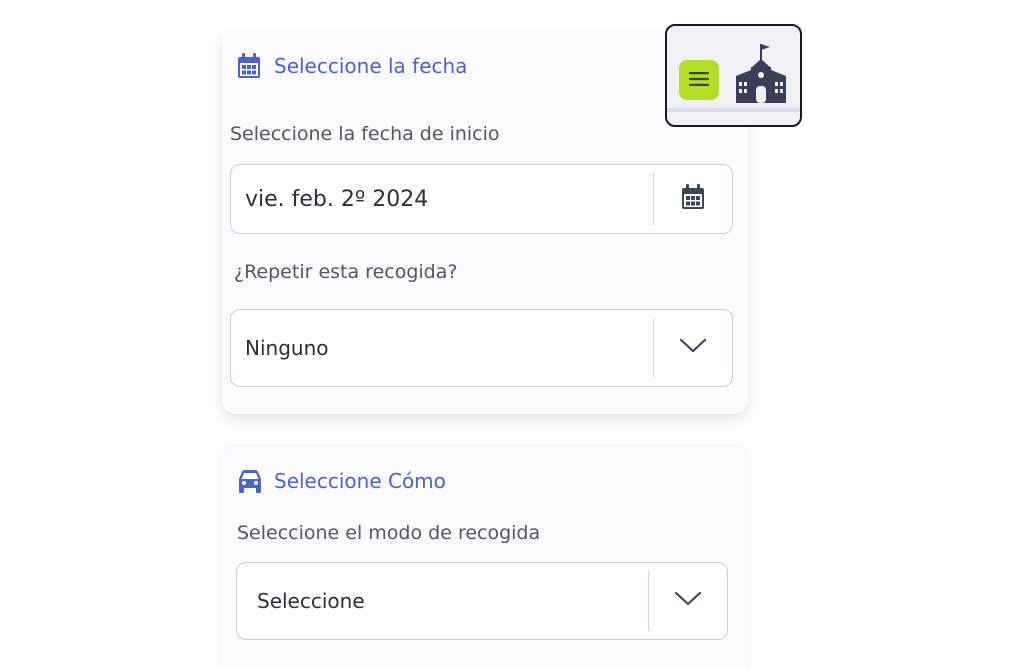 The width and height of the screenshot is (1024, 669). What do you see at coordinates (389, 533) in the screenshot?
I see `pickup-mode-label: Seleccione el modo de recogida` at bounding box center [389, 533].